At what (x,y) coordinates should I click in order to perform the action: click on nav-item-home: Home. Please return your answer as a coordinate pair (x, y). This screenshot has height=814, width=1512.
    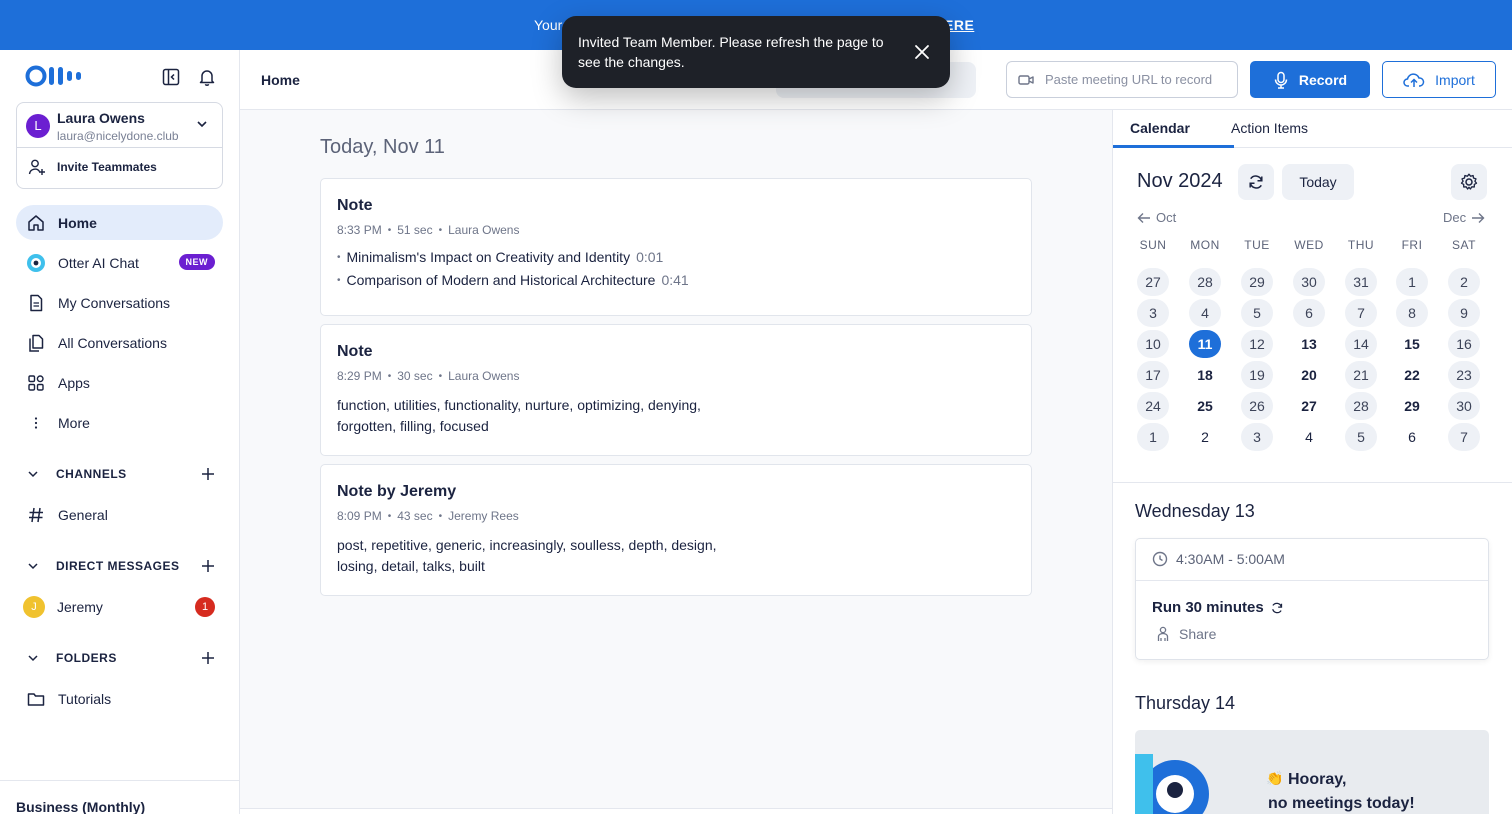
    Looking at the image, I should click on (119, 222).